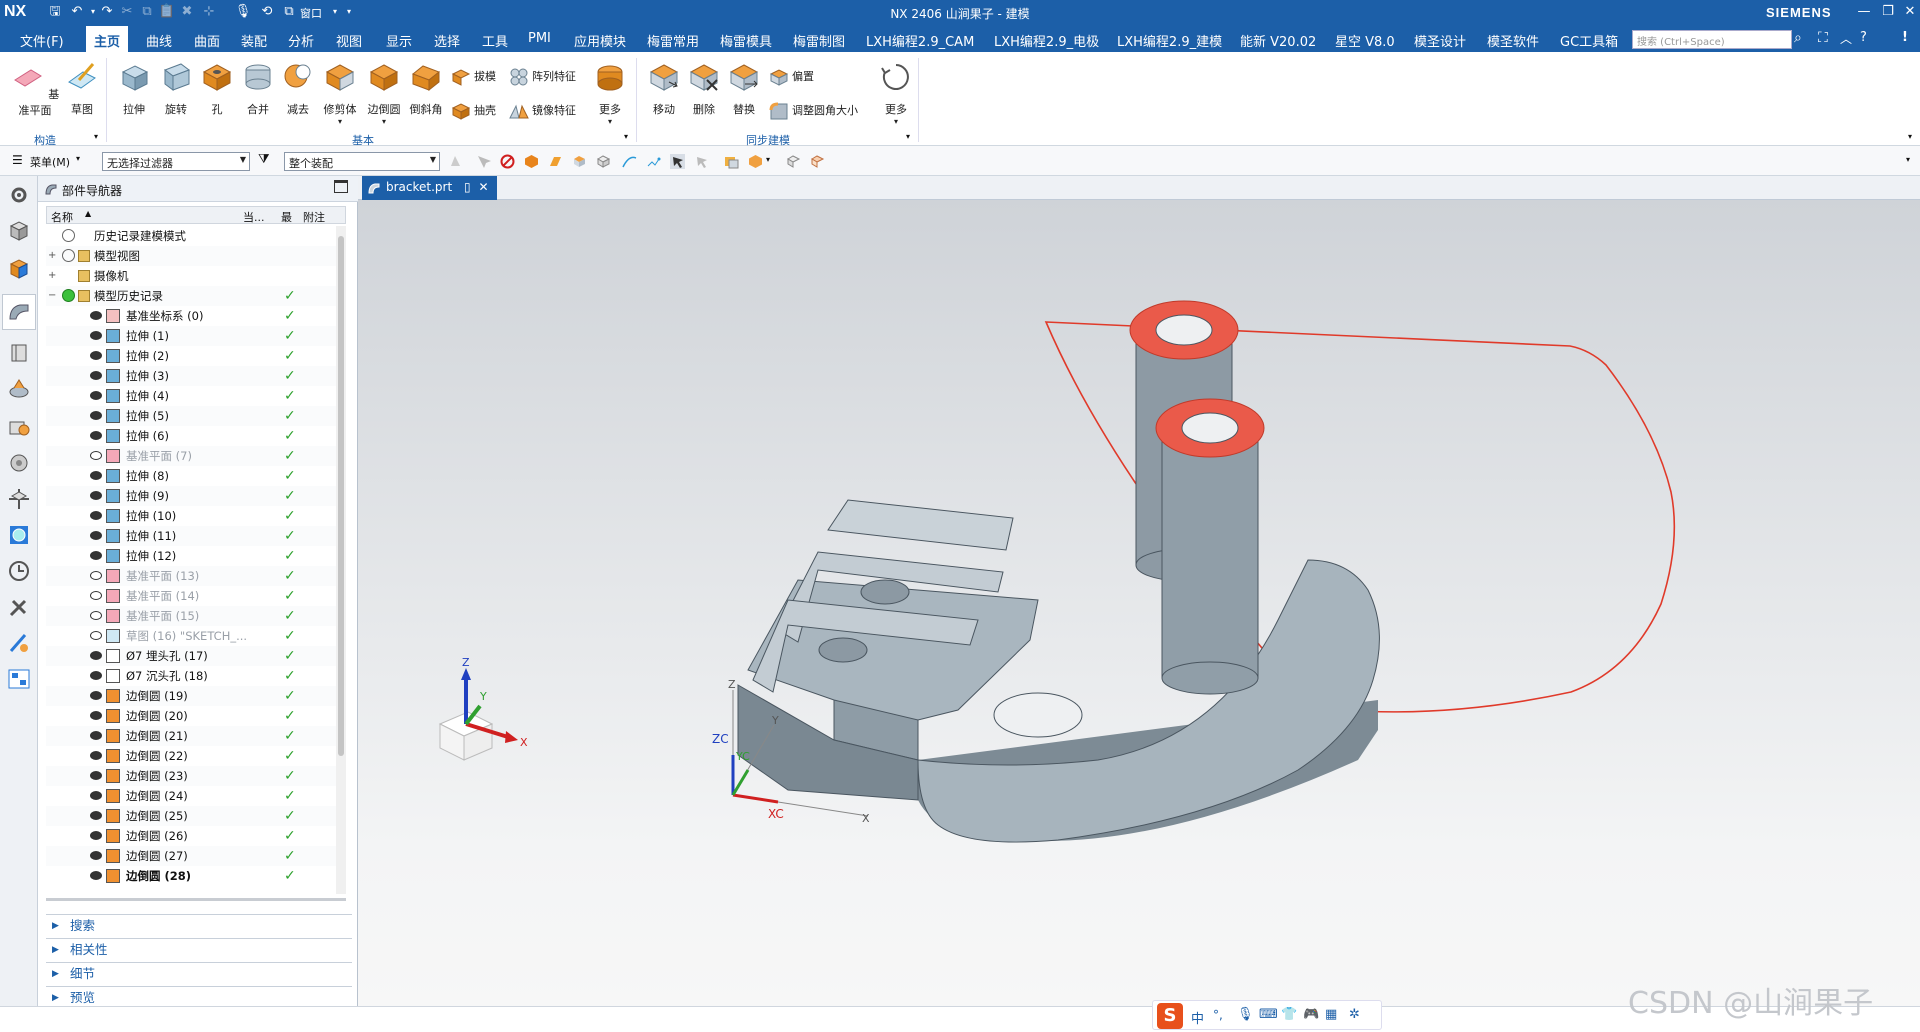 Image resolution: width=1920 pixels, height=1032 pixels. What do you see at coordinates (191, 636) in the screenshot?
I see `tree-row: 草图 (16) "SKETCH_... ✓` at bounding box center [191, 636].